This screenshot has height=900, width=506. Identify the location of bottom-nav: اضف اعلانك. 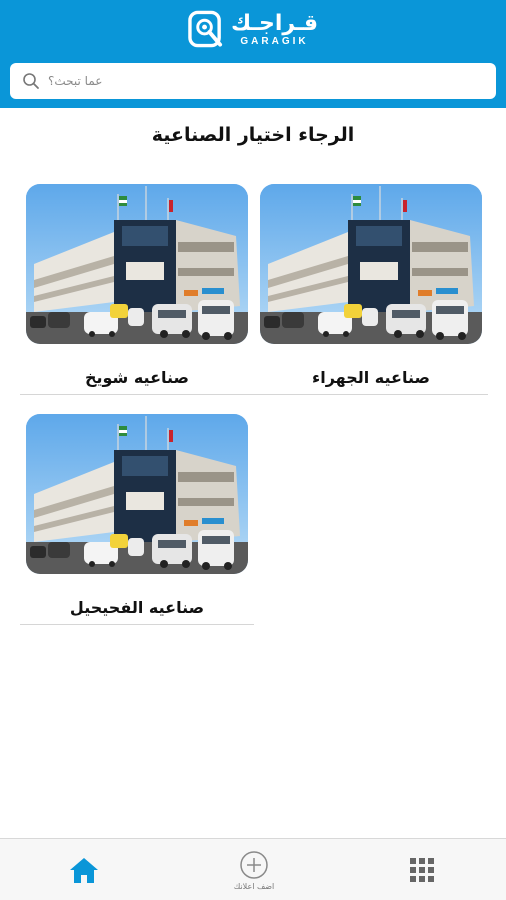
(253, 869).